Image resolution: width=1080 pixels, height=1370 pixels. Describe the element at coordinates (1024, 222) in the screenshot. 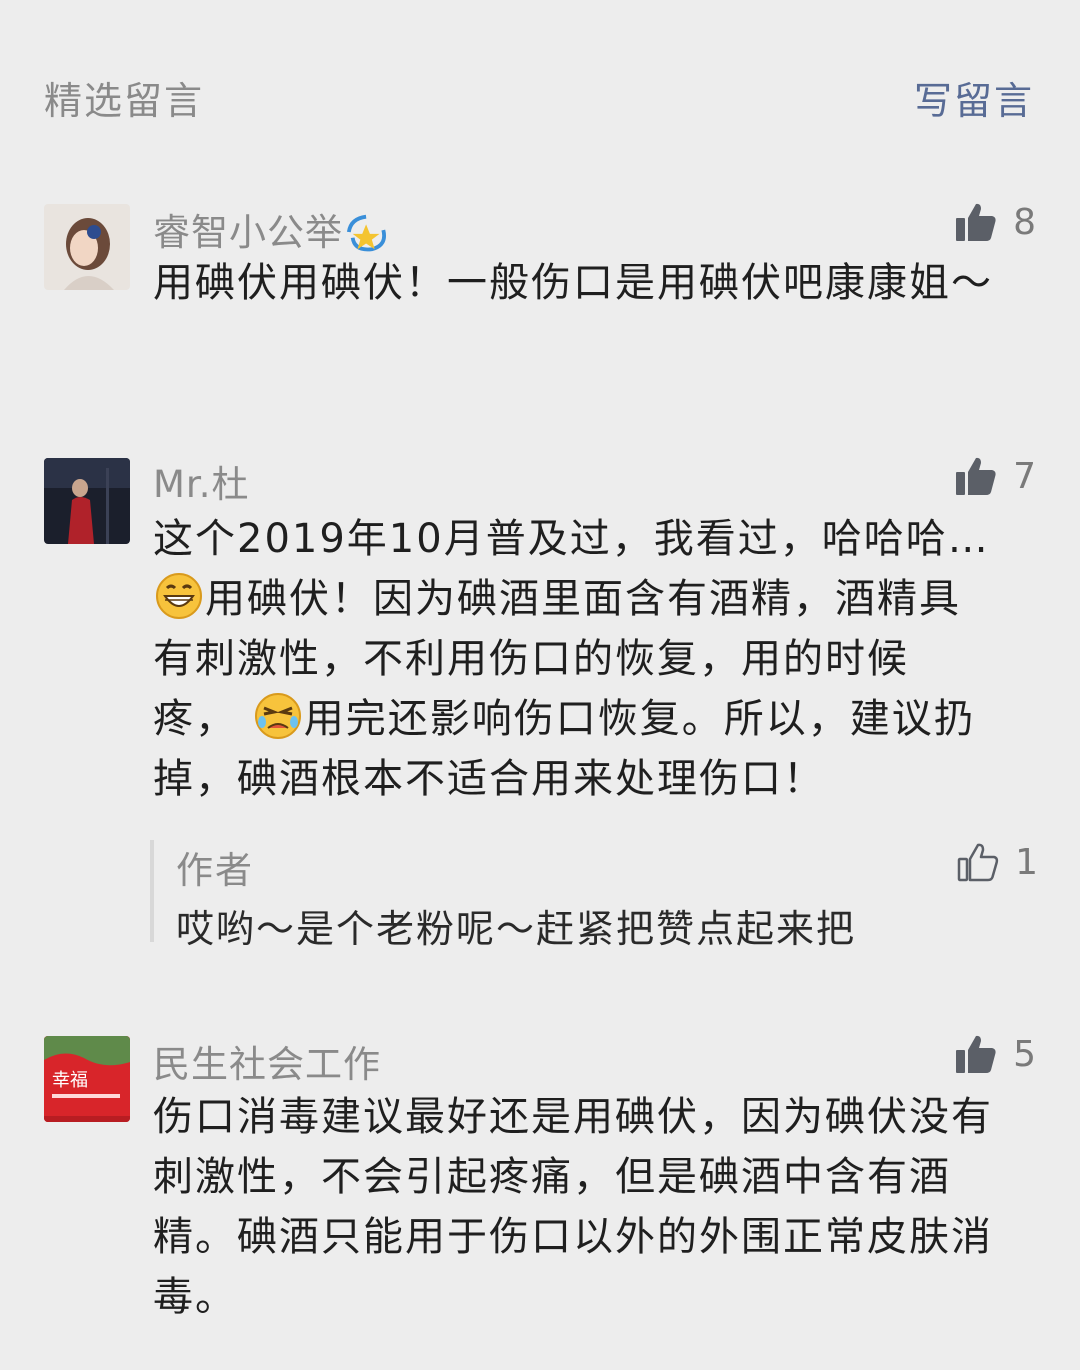

I see `like-count: 8` at that location.